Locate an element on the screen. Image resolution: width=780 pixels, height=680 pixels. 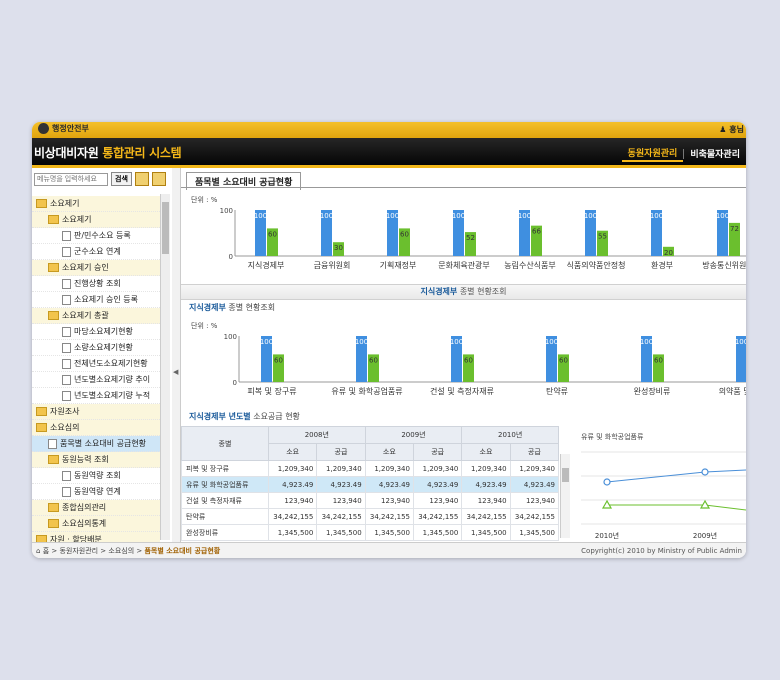
table-scrollbar is located at coordinates (565, 496).